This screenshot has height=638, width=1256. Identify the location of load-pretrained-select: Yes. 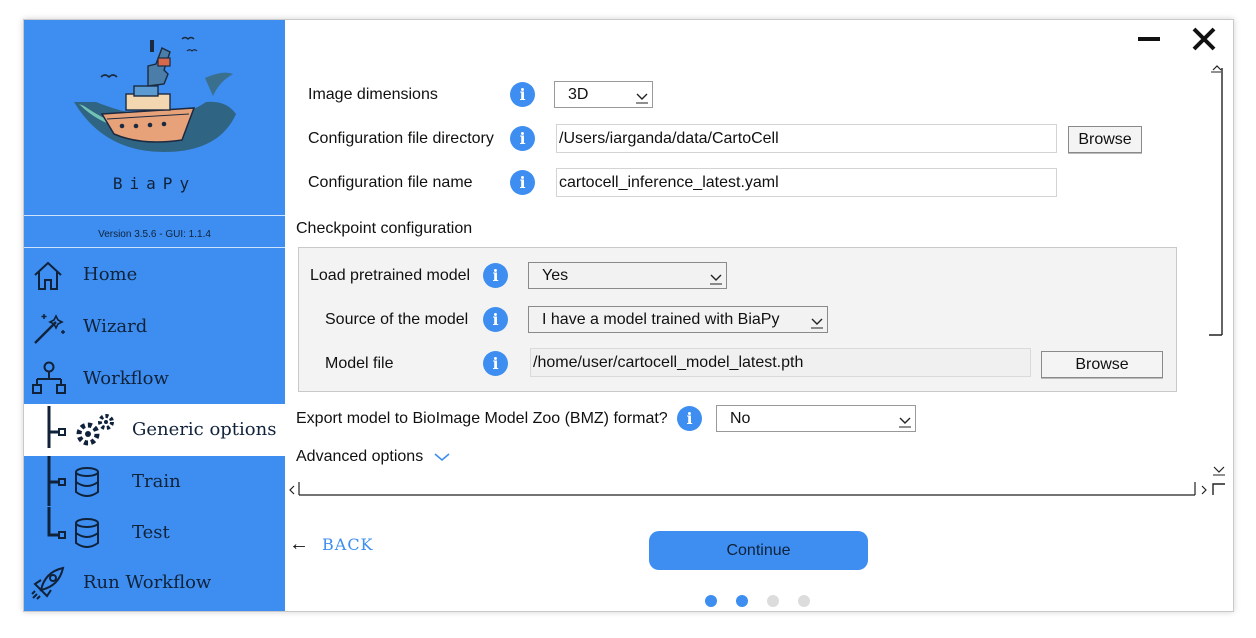
(627, 275).